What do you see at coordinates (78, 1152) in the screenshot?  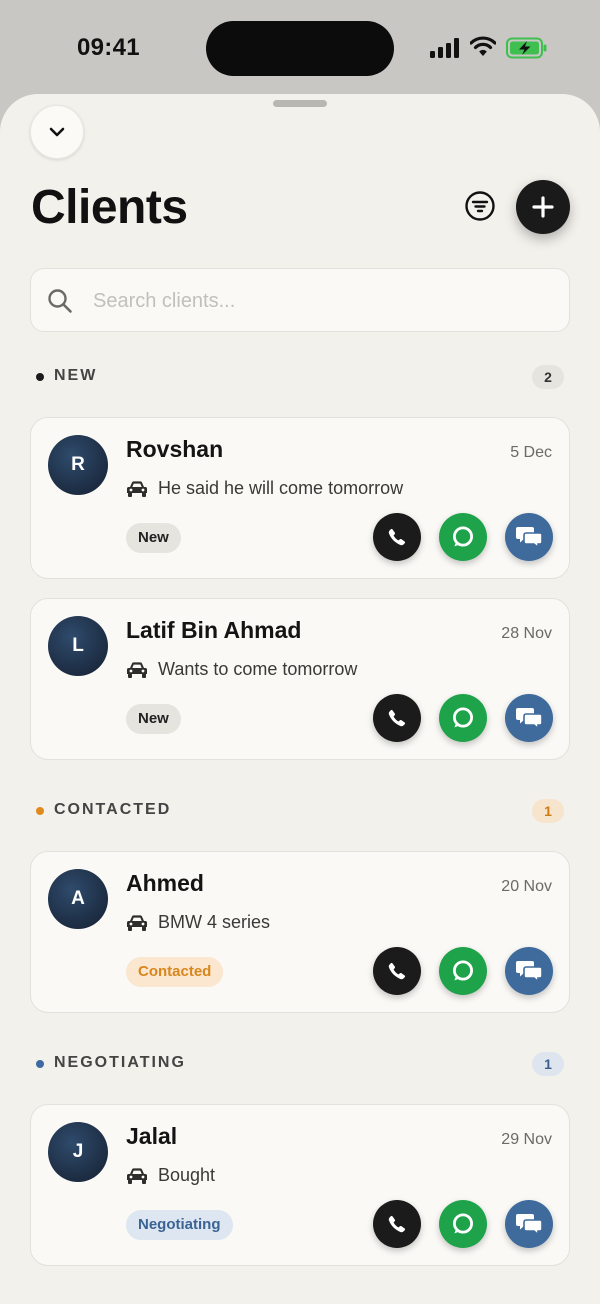 I see `avatar: J` at bounding box center [78, 1152].